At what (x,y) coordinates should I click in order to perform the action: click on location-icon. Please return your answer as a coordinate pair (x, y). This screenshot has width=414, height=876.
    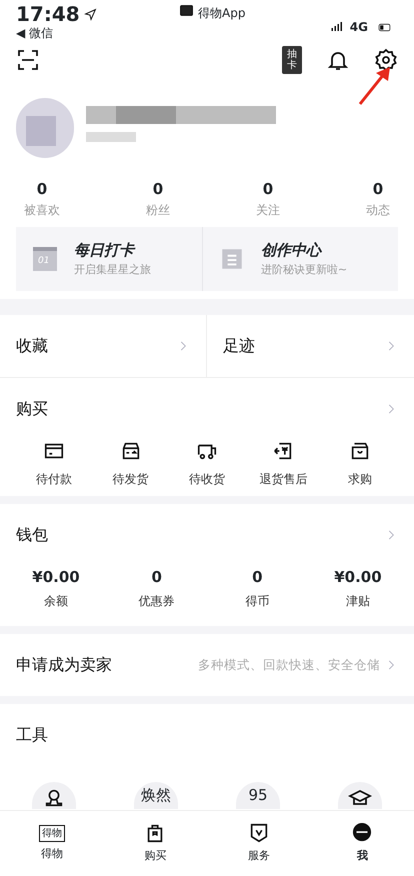
    Looking at the image, I should click on (90, 14).